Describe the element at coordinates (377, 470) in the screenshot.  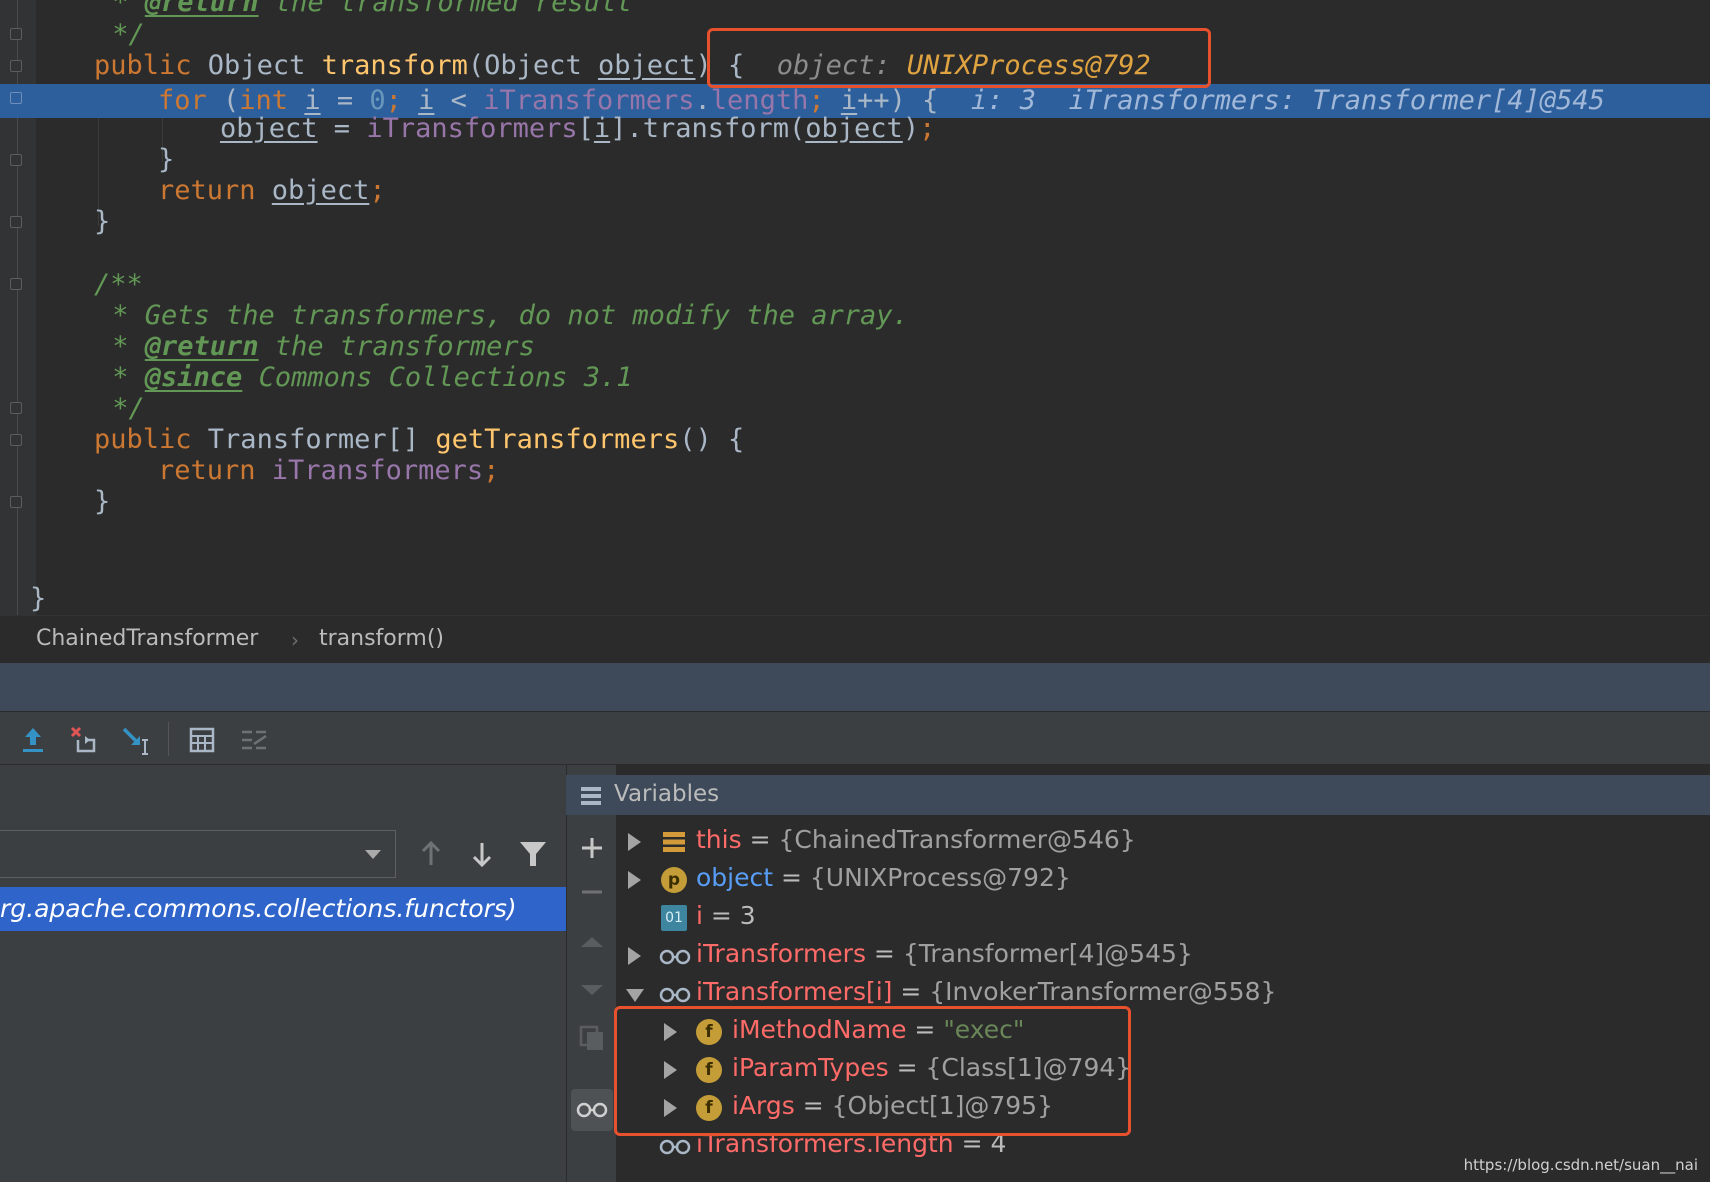
I see `field-name: iTransformers` at that location.